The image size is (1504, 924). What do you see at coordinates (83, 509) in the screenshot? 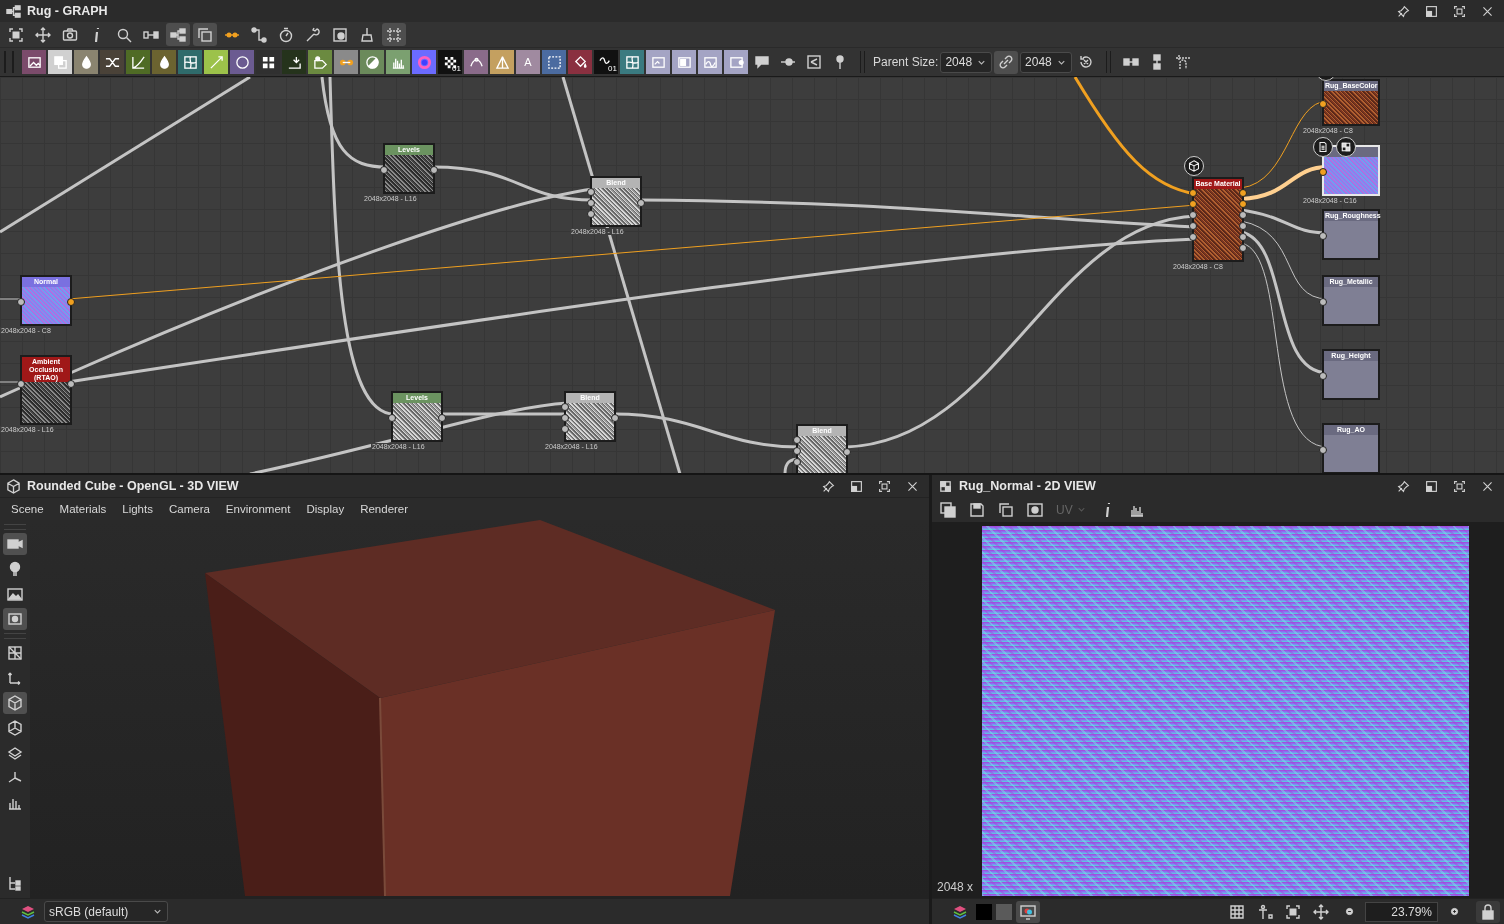
I see `menu-item: Materials` at bounding box center [83, 509].